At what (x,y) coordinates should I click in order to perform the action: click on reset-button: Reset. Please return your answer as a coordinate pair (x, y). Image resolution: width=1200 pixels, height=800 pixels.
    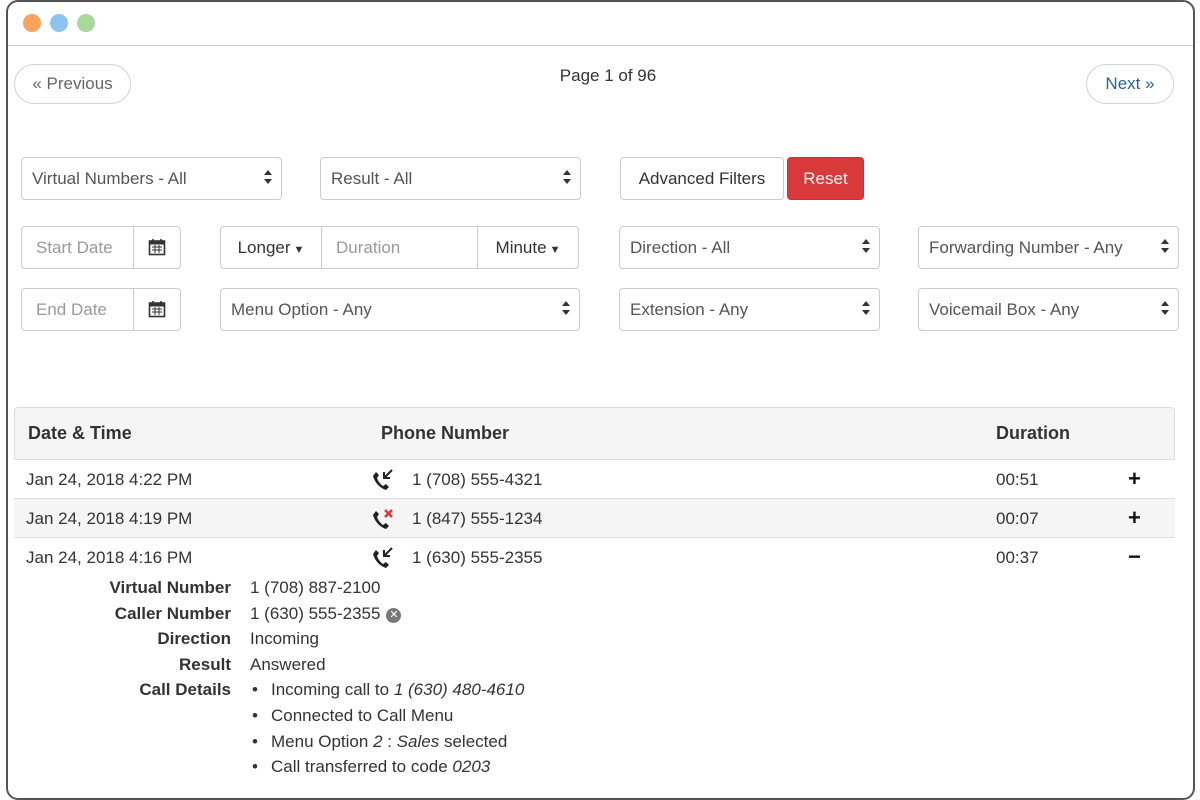
    Looking at the image, I should click on (825, 178).